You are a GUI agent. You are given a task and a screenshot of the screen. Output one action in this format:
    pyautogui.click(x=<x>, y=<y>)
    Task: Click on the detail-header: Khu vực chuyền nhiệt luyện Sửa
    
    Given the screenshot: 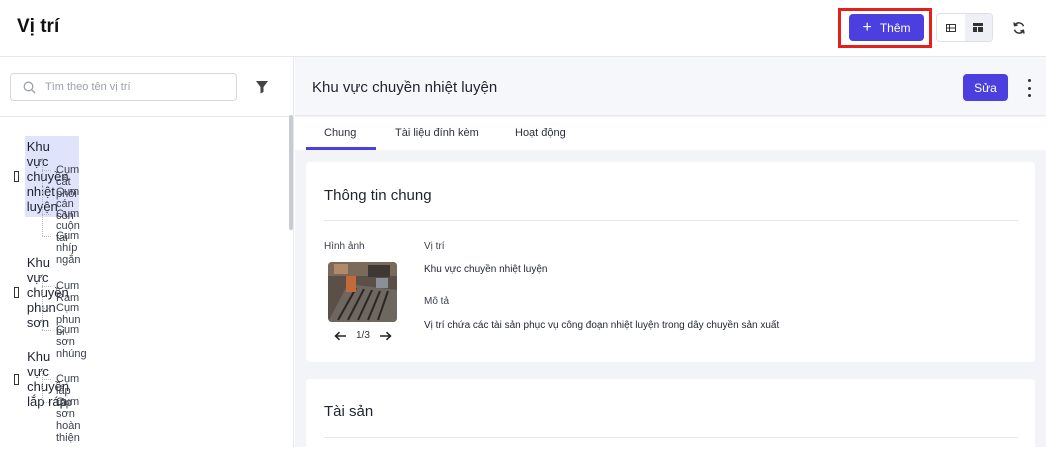 What is the action you would take?
    pyautogui.click(x=670, y=86)
    